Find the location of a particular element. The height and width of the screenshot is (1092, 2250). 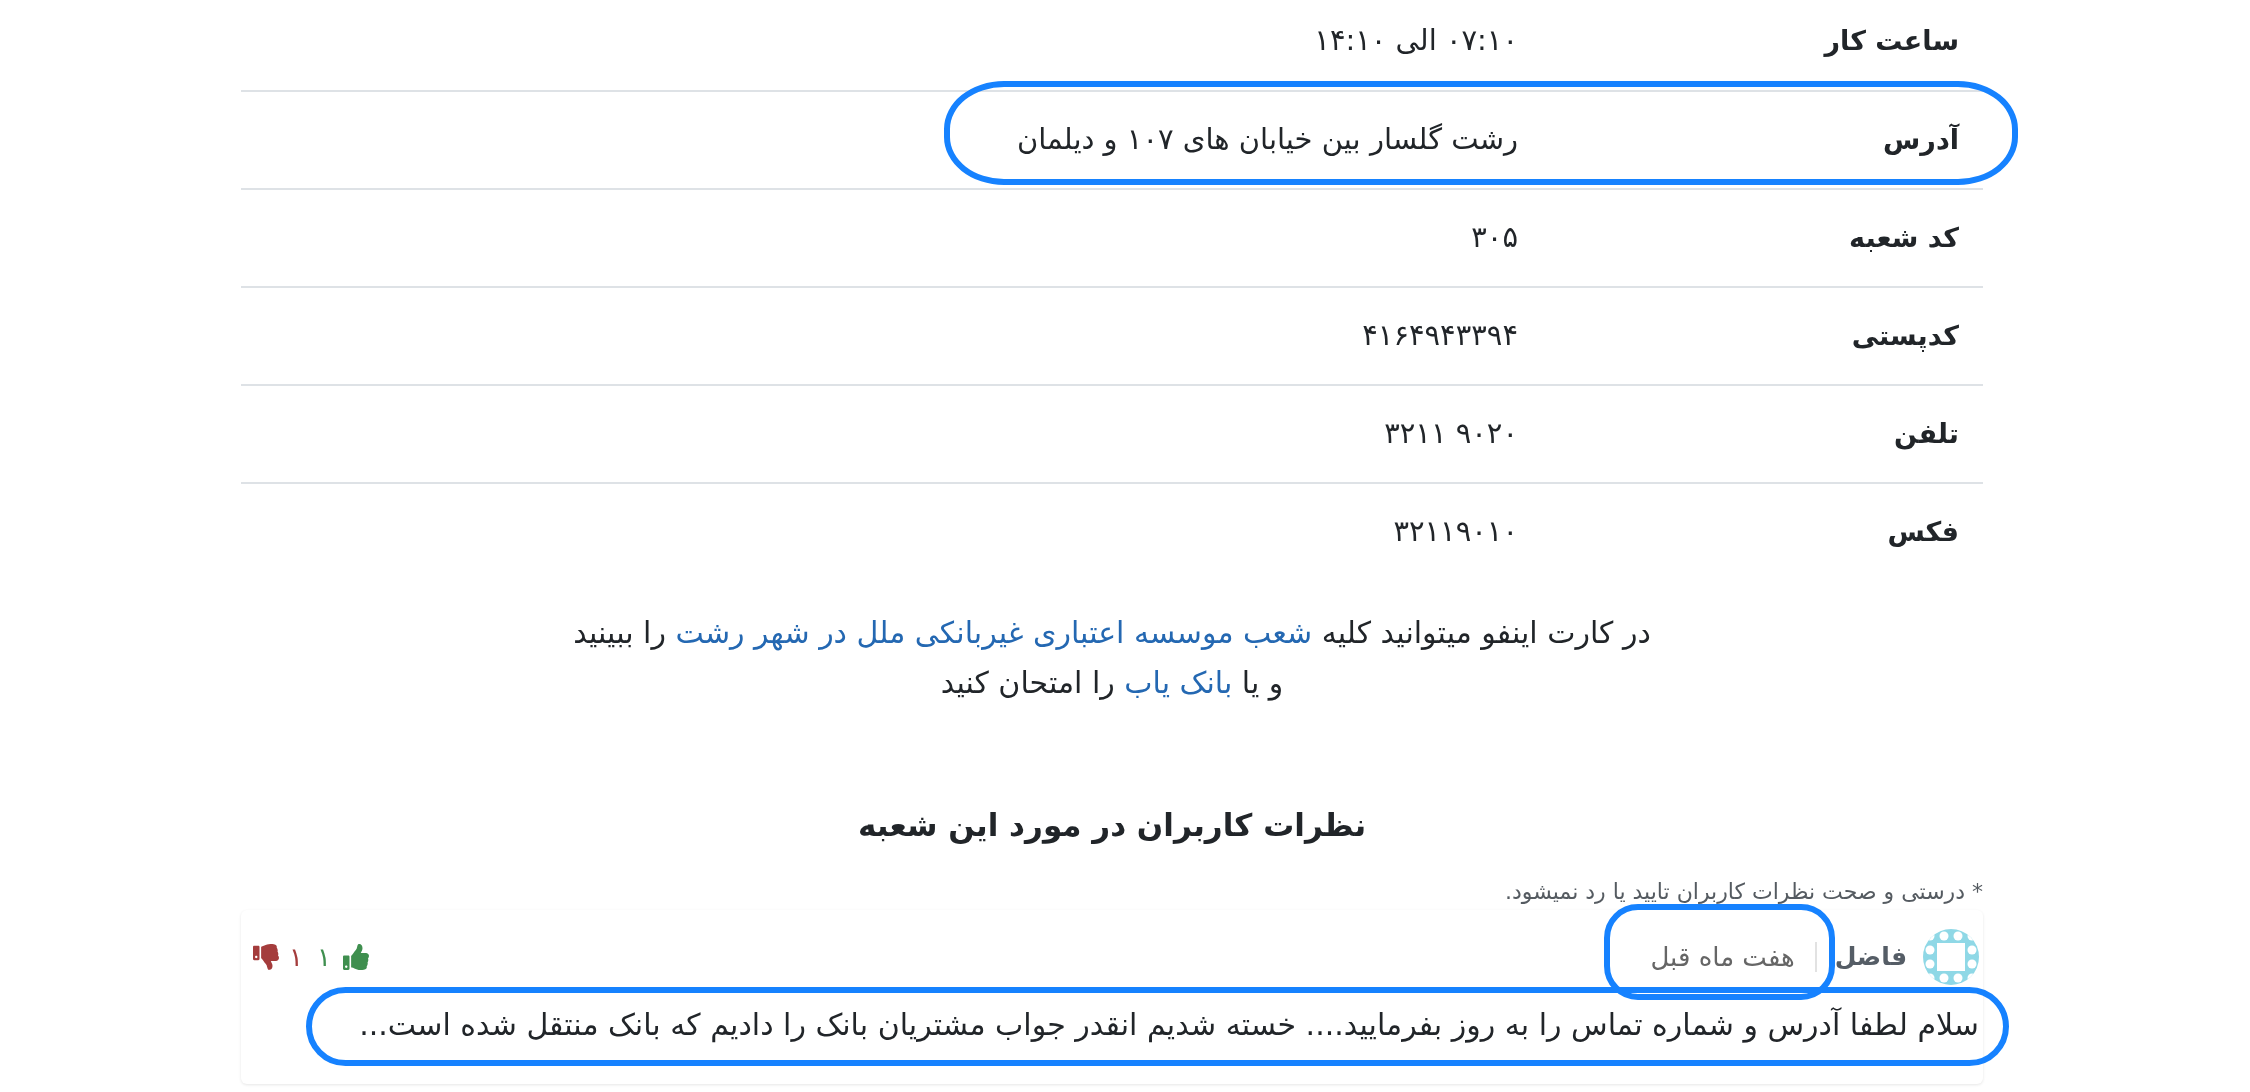

like-button: ۱ is located at coordinates (342, 957).